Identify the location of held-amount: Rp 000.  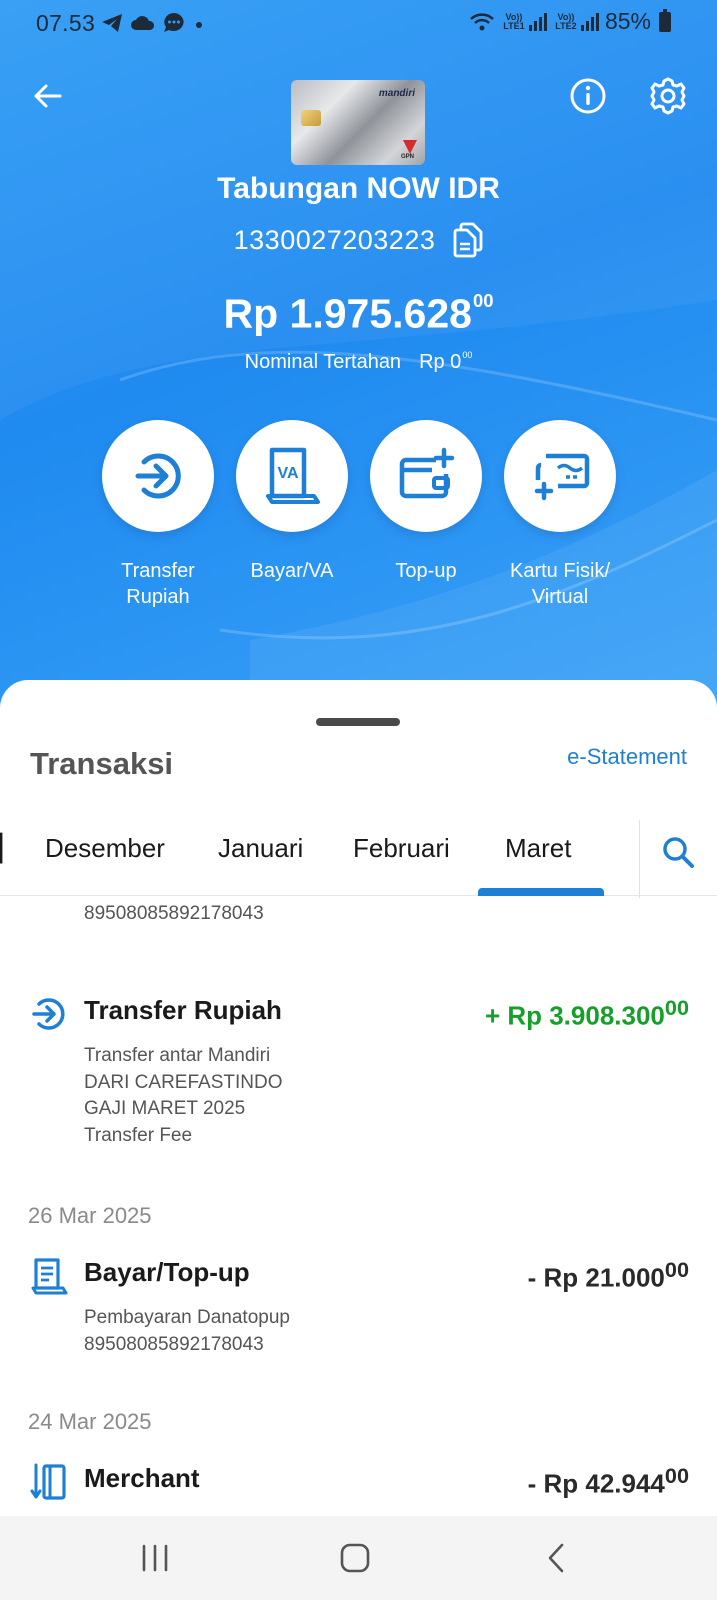
(446, 361).